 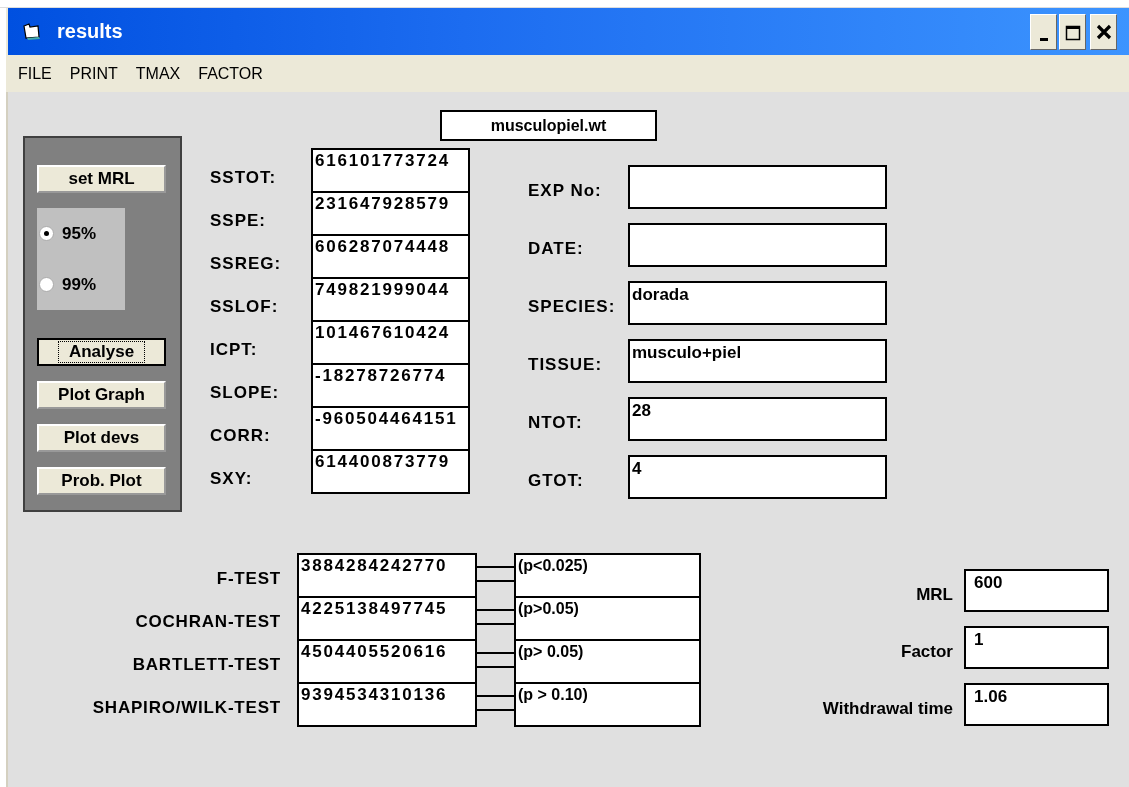 What do you see at coordinates (556, 423) in the screenshot?
I see `info-label: NTOT:` at bounding box center [556, 423].